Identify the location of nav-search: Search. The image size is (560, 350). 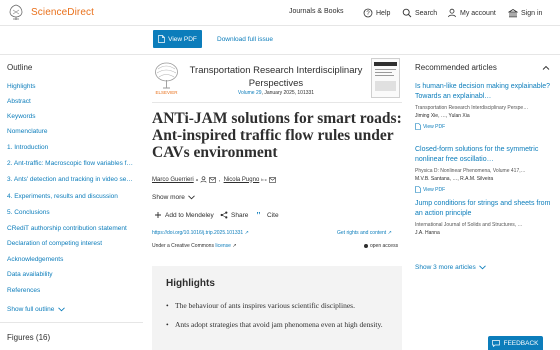
(419, 13).